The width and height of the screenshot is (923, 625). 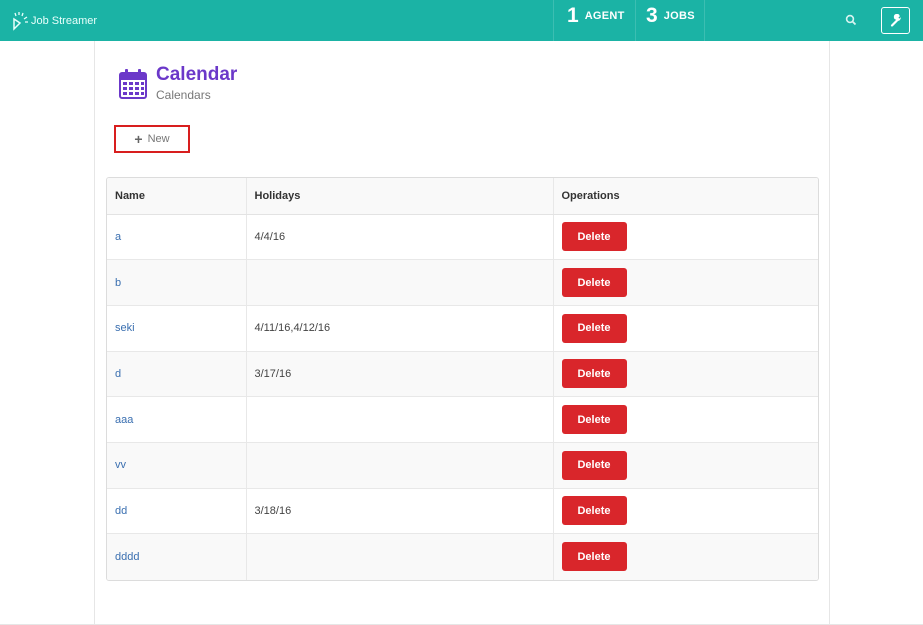 I want to click on brand: Job Streamer, so click(x=54, y=21).